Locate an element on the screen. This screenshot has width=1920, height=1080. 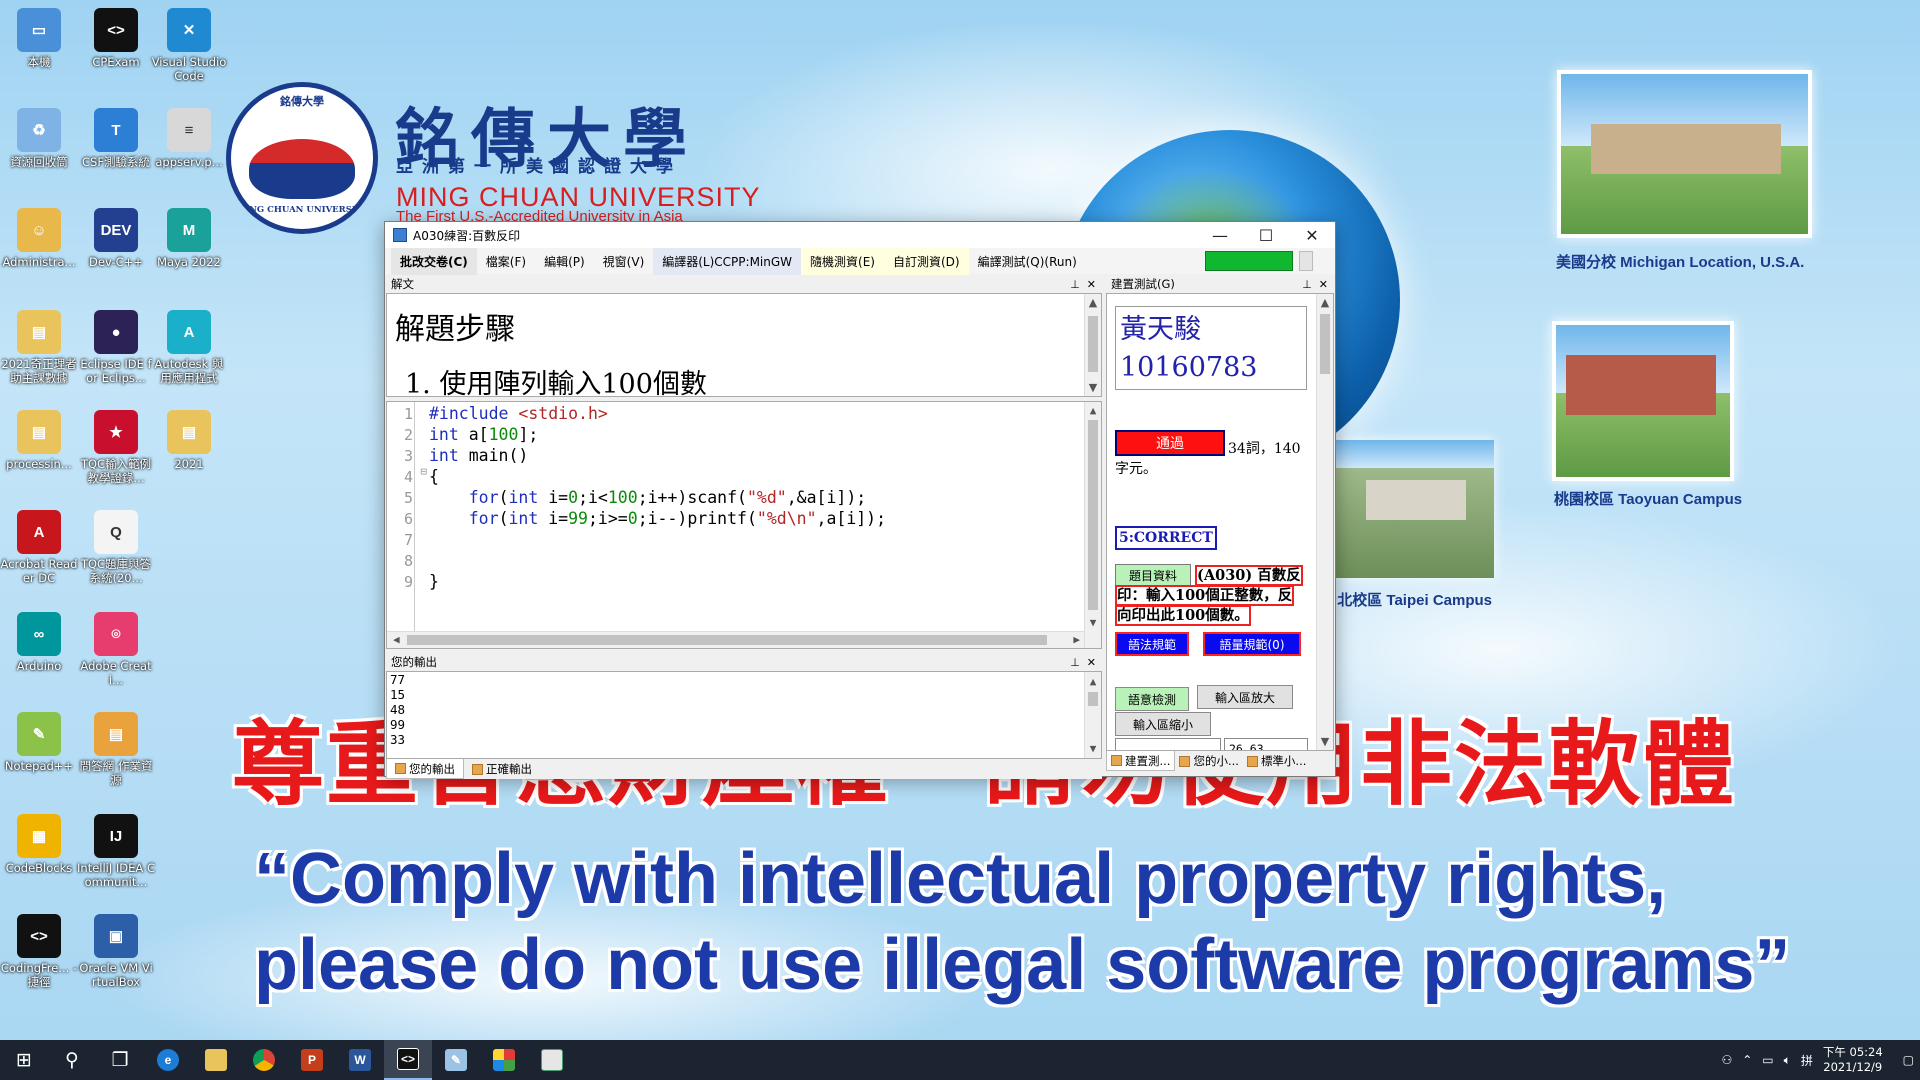
tqc-flag-icon: ★ is located at coordinates (116, 432).